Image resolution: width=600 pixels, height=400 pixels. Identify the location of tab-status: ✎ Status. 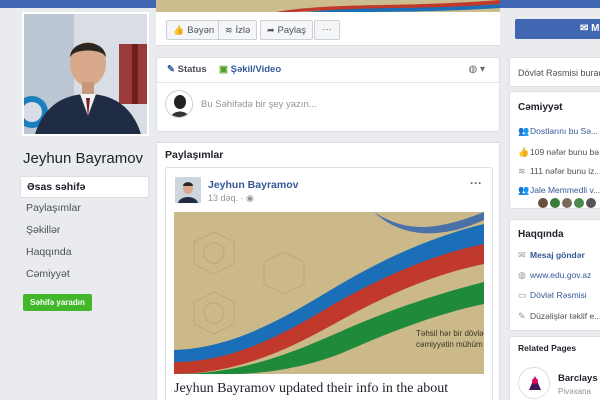
(187, 69).